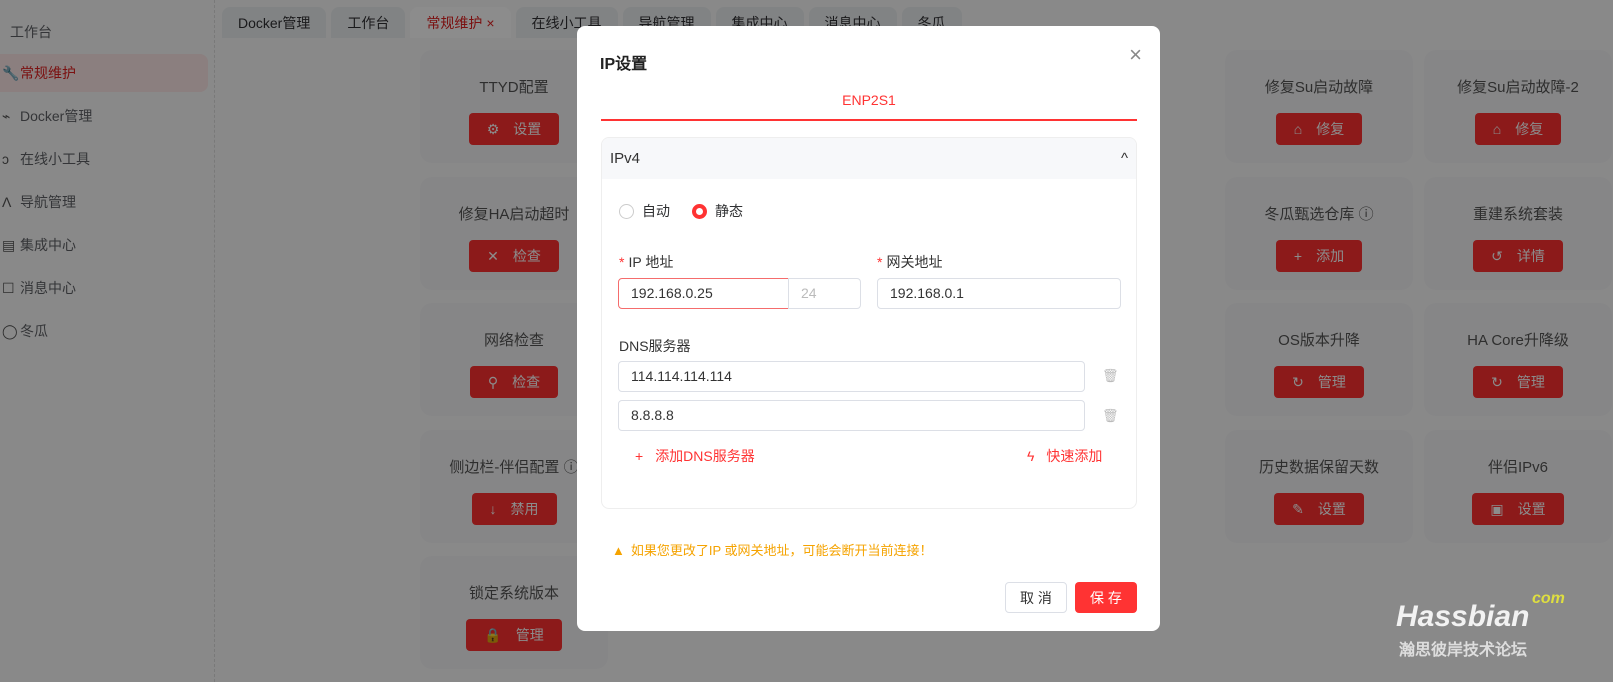 This screenshot has width=1613, height=682. What do you see at coordinates (618, 550) in the screenshot?
I see `warning-icon: ▲` at bounding box center [618, 550].